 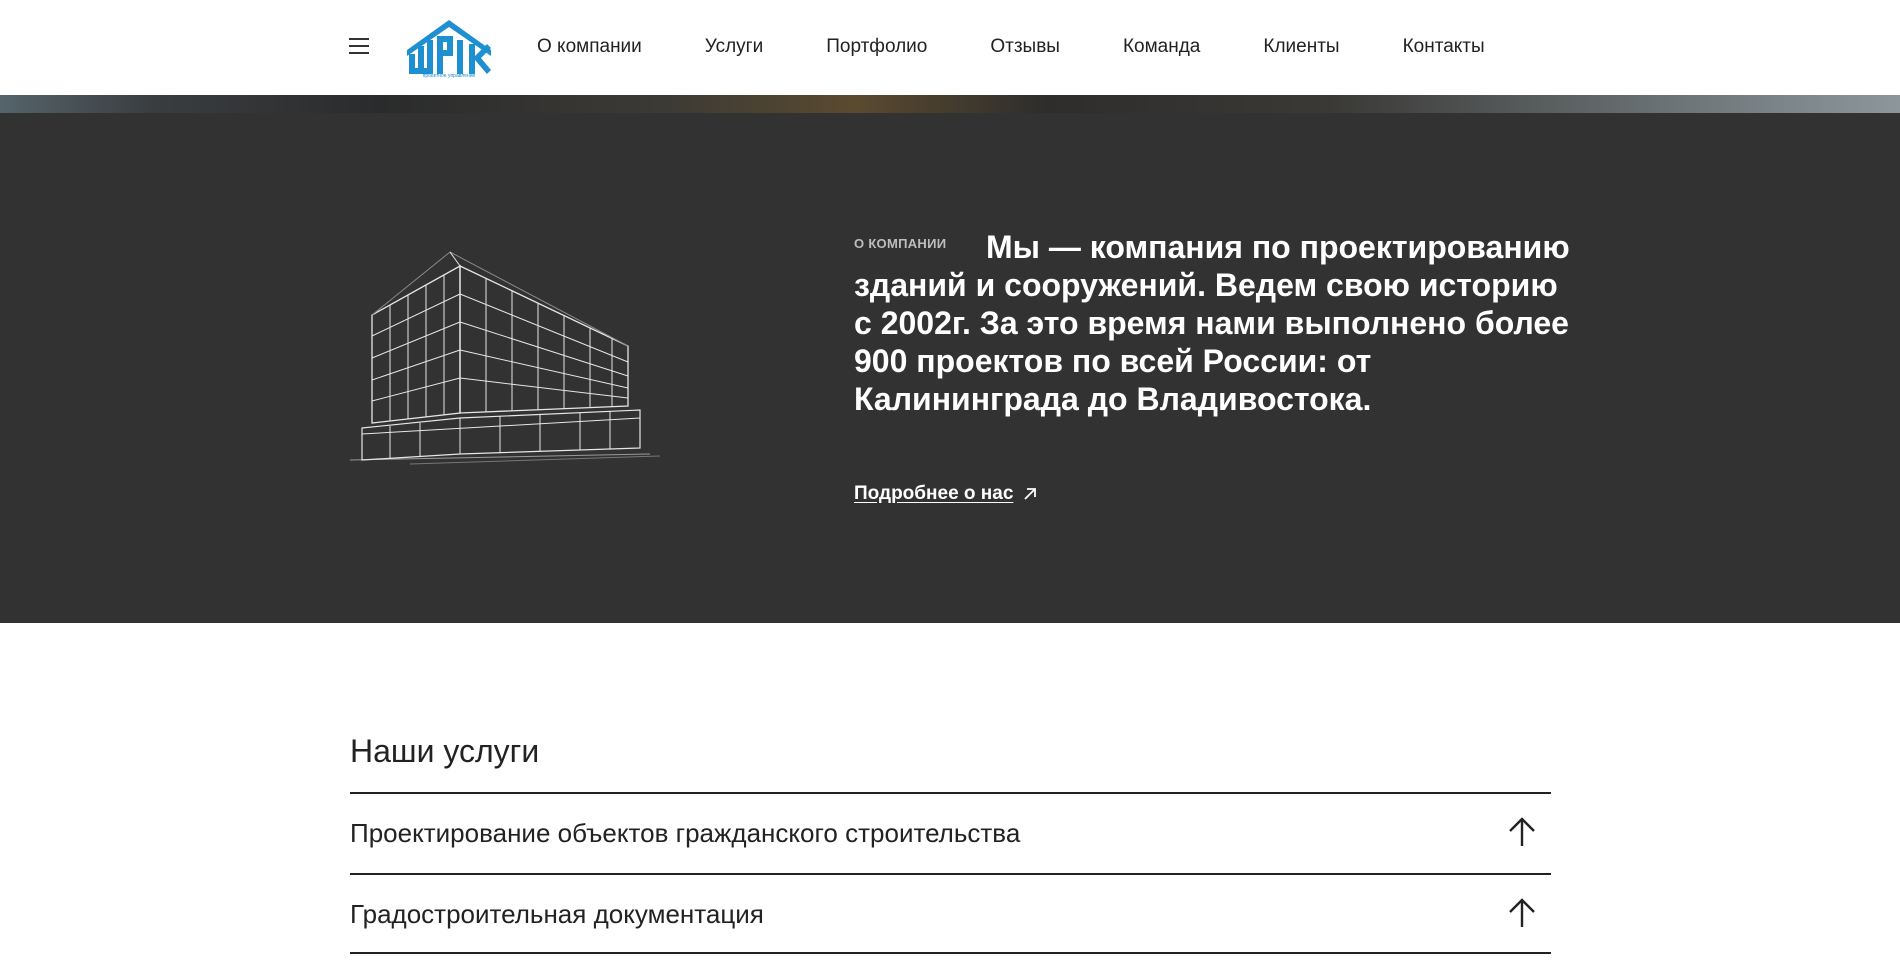 What do you see at coordinates (449, 75) in the screenshot?
I see `svg-text: проектное управление` at bounding box center [449, 75].